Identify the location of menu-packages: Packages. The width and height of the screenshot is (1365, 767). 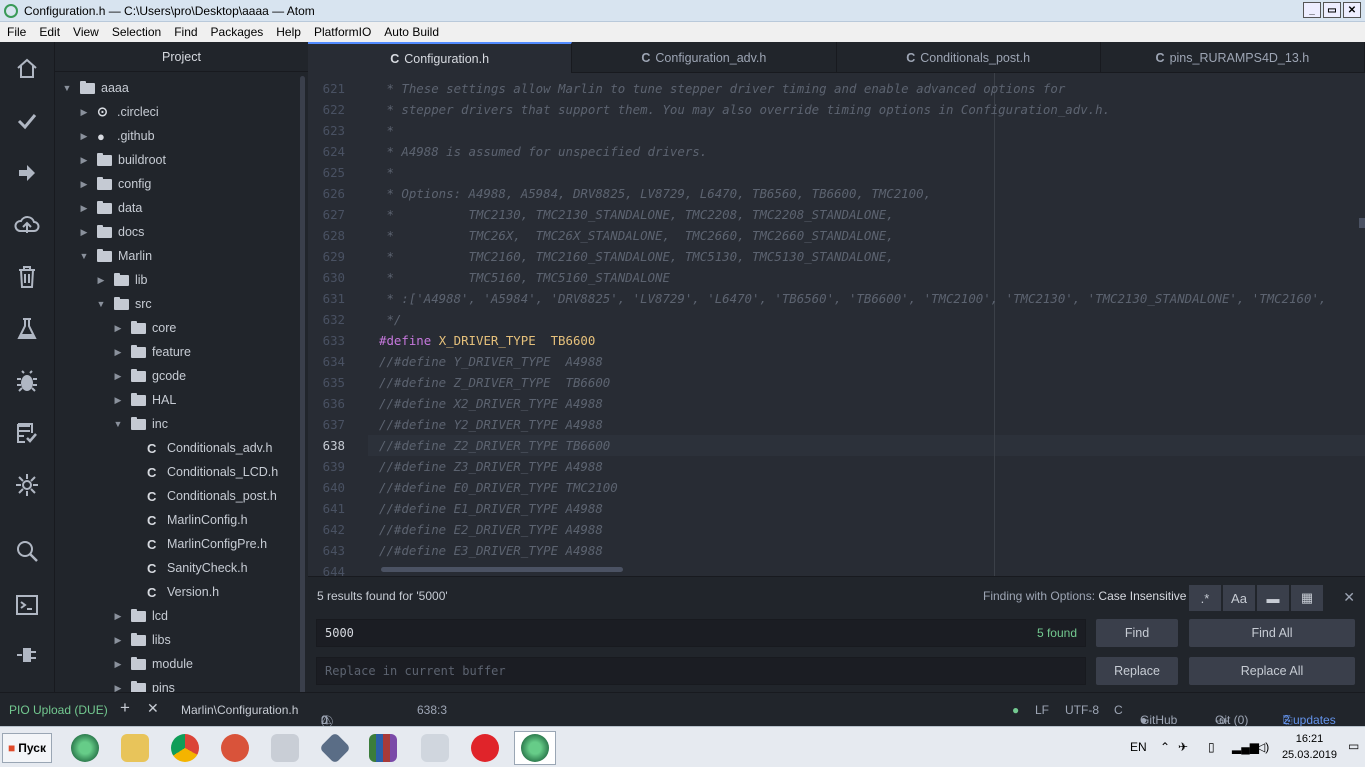
(237, 32).